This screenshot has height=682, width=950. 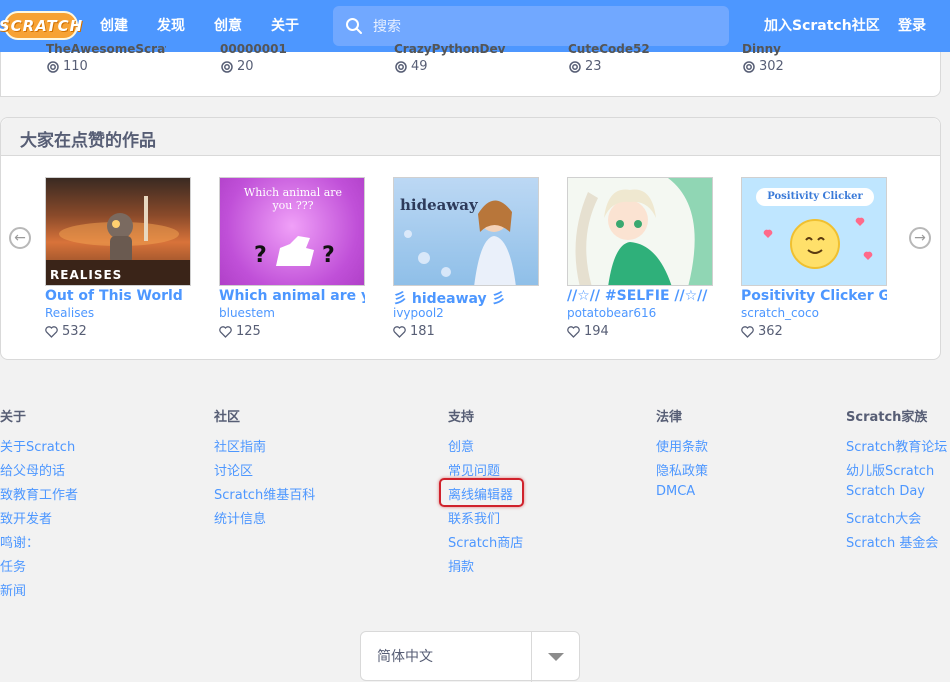 I want to click on footer-link: 使用条款, so click(x=682, y=445).